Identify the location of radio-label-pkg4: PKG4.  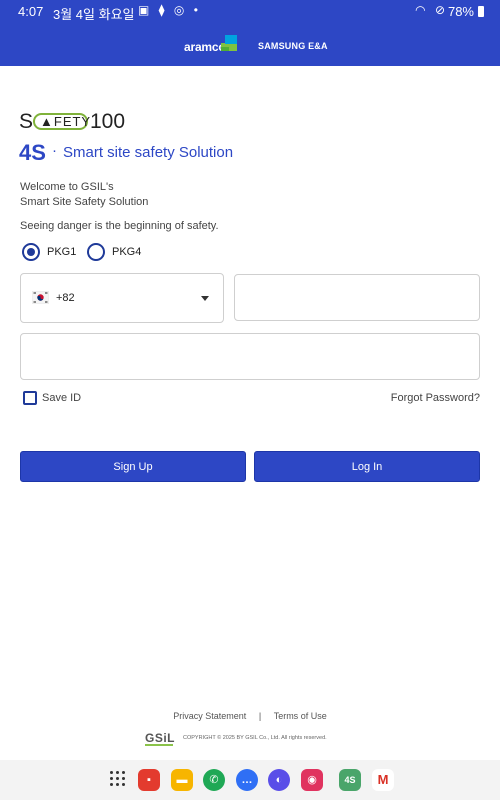
(127, 252).